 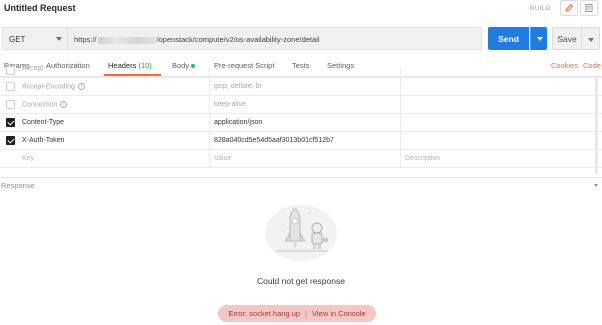 What do you see at coordinates (305, 86) in the screenshot?
I see `value-cell: gzip, deflate, br` at bounding box center [305, 86].